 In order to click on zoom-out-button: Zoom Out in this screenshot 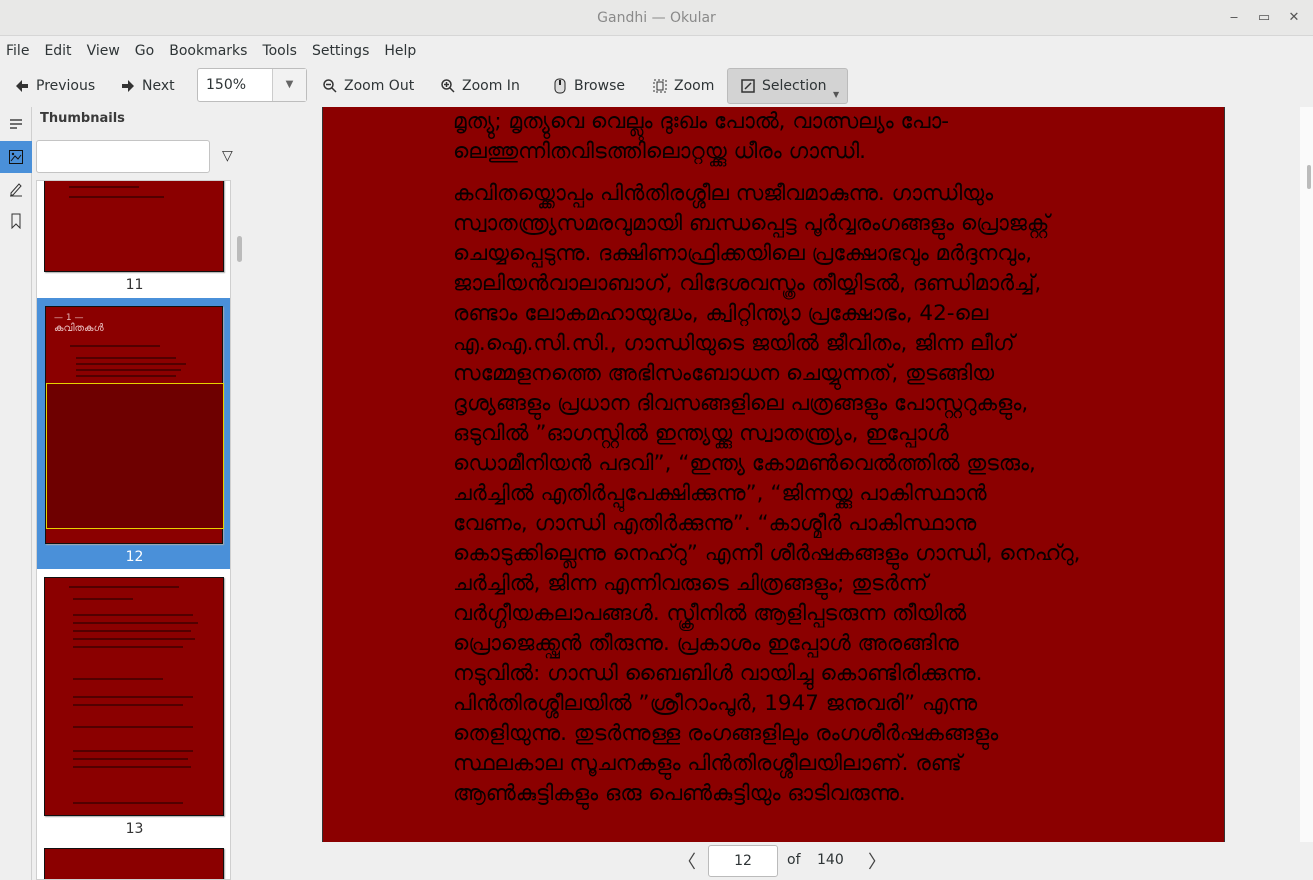, I will do `click(368, 86)`.